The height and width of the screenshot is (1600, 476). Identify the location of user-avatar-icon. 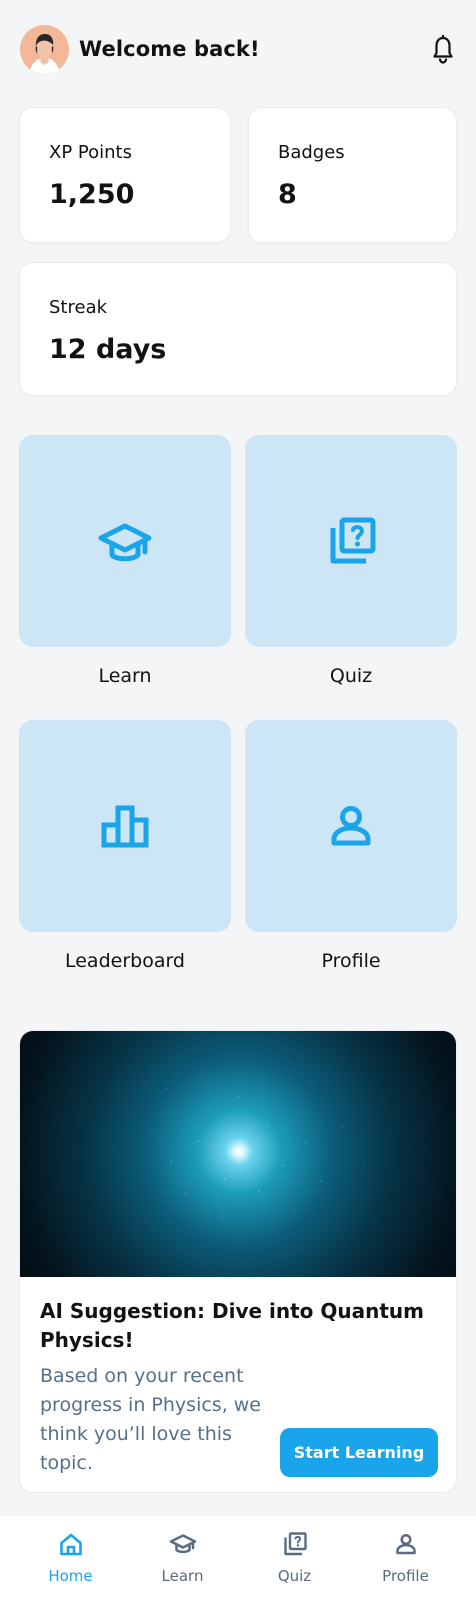
(44, 49).